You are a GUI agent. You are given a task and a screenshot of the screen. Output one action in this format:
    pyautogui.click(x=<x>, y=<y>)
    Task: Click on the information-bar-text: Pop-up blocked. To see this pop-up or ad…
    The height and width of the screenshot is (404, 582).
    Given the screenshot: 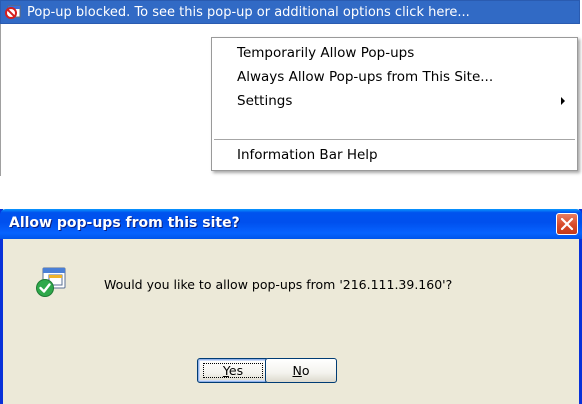 What is the action you would take?
    pyautogui.click(x=248, y=12)
    